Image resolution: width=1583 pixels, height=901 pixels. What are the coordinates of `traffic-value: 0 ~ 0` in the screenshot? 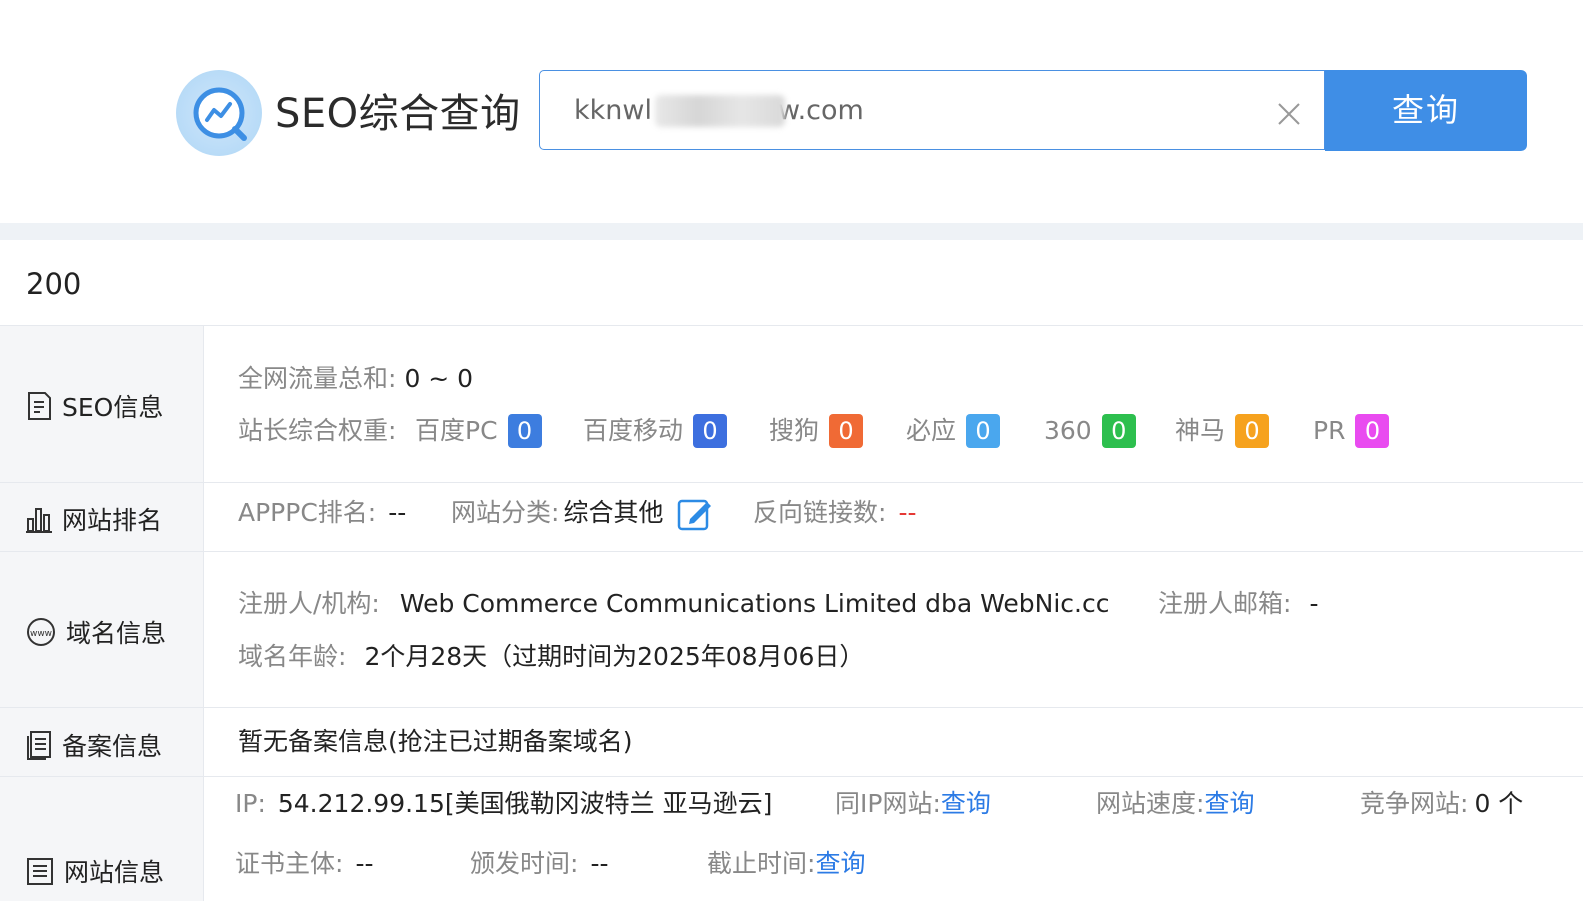 It's located at (439, 378).